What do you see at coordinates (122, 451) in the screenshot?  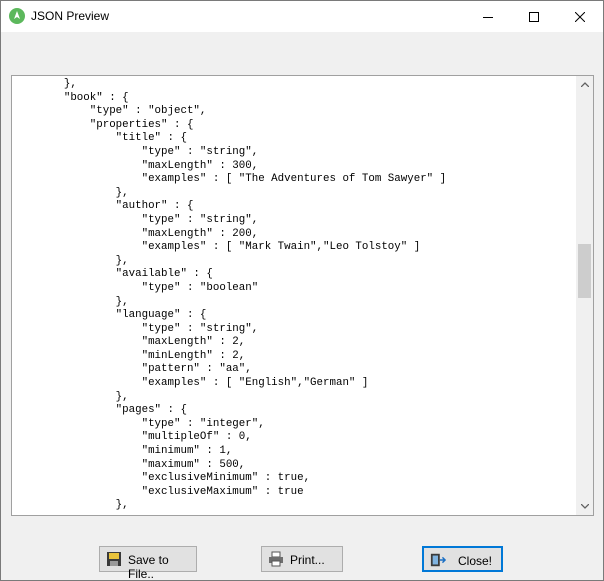 I see `code-line: "minimum" : 1,` at bounding box center [122, 451].